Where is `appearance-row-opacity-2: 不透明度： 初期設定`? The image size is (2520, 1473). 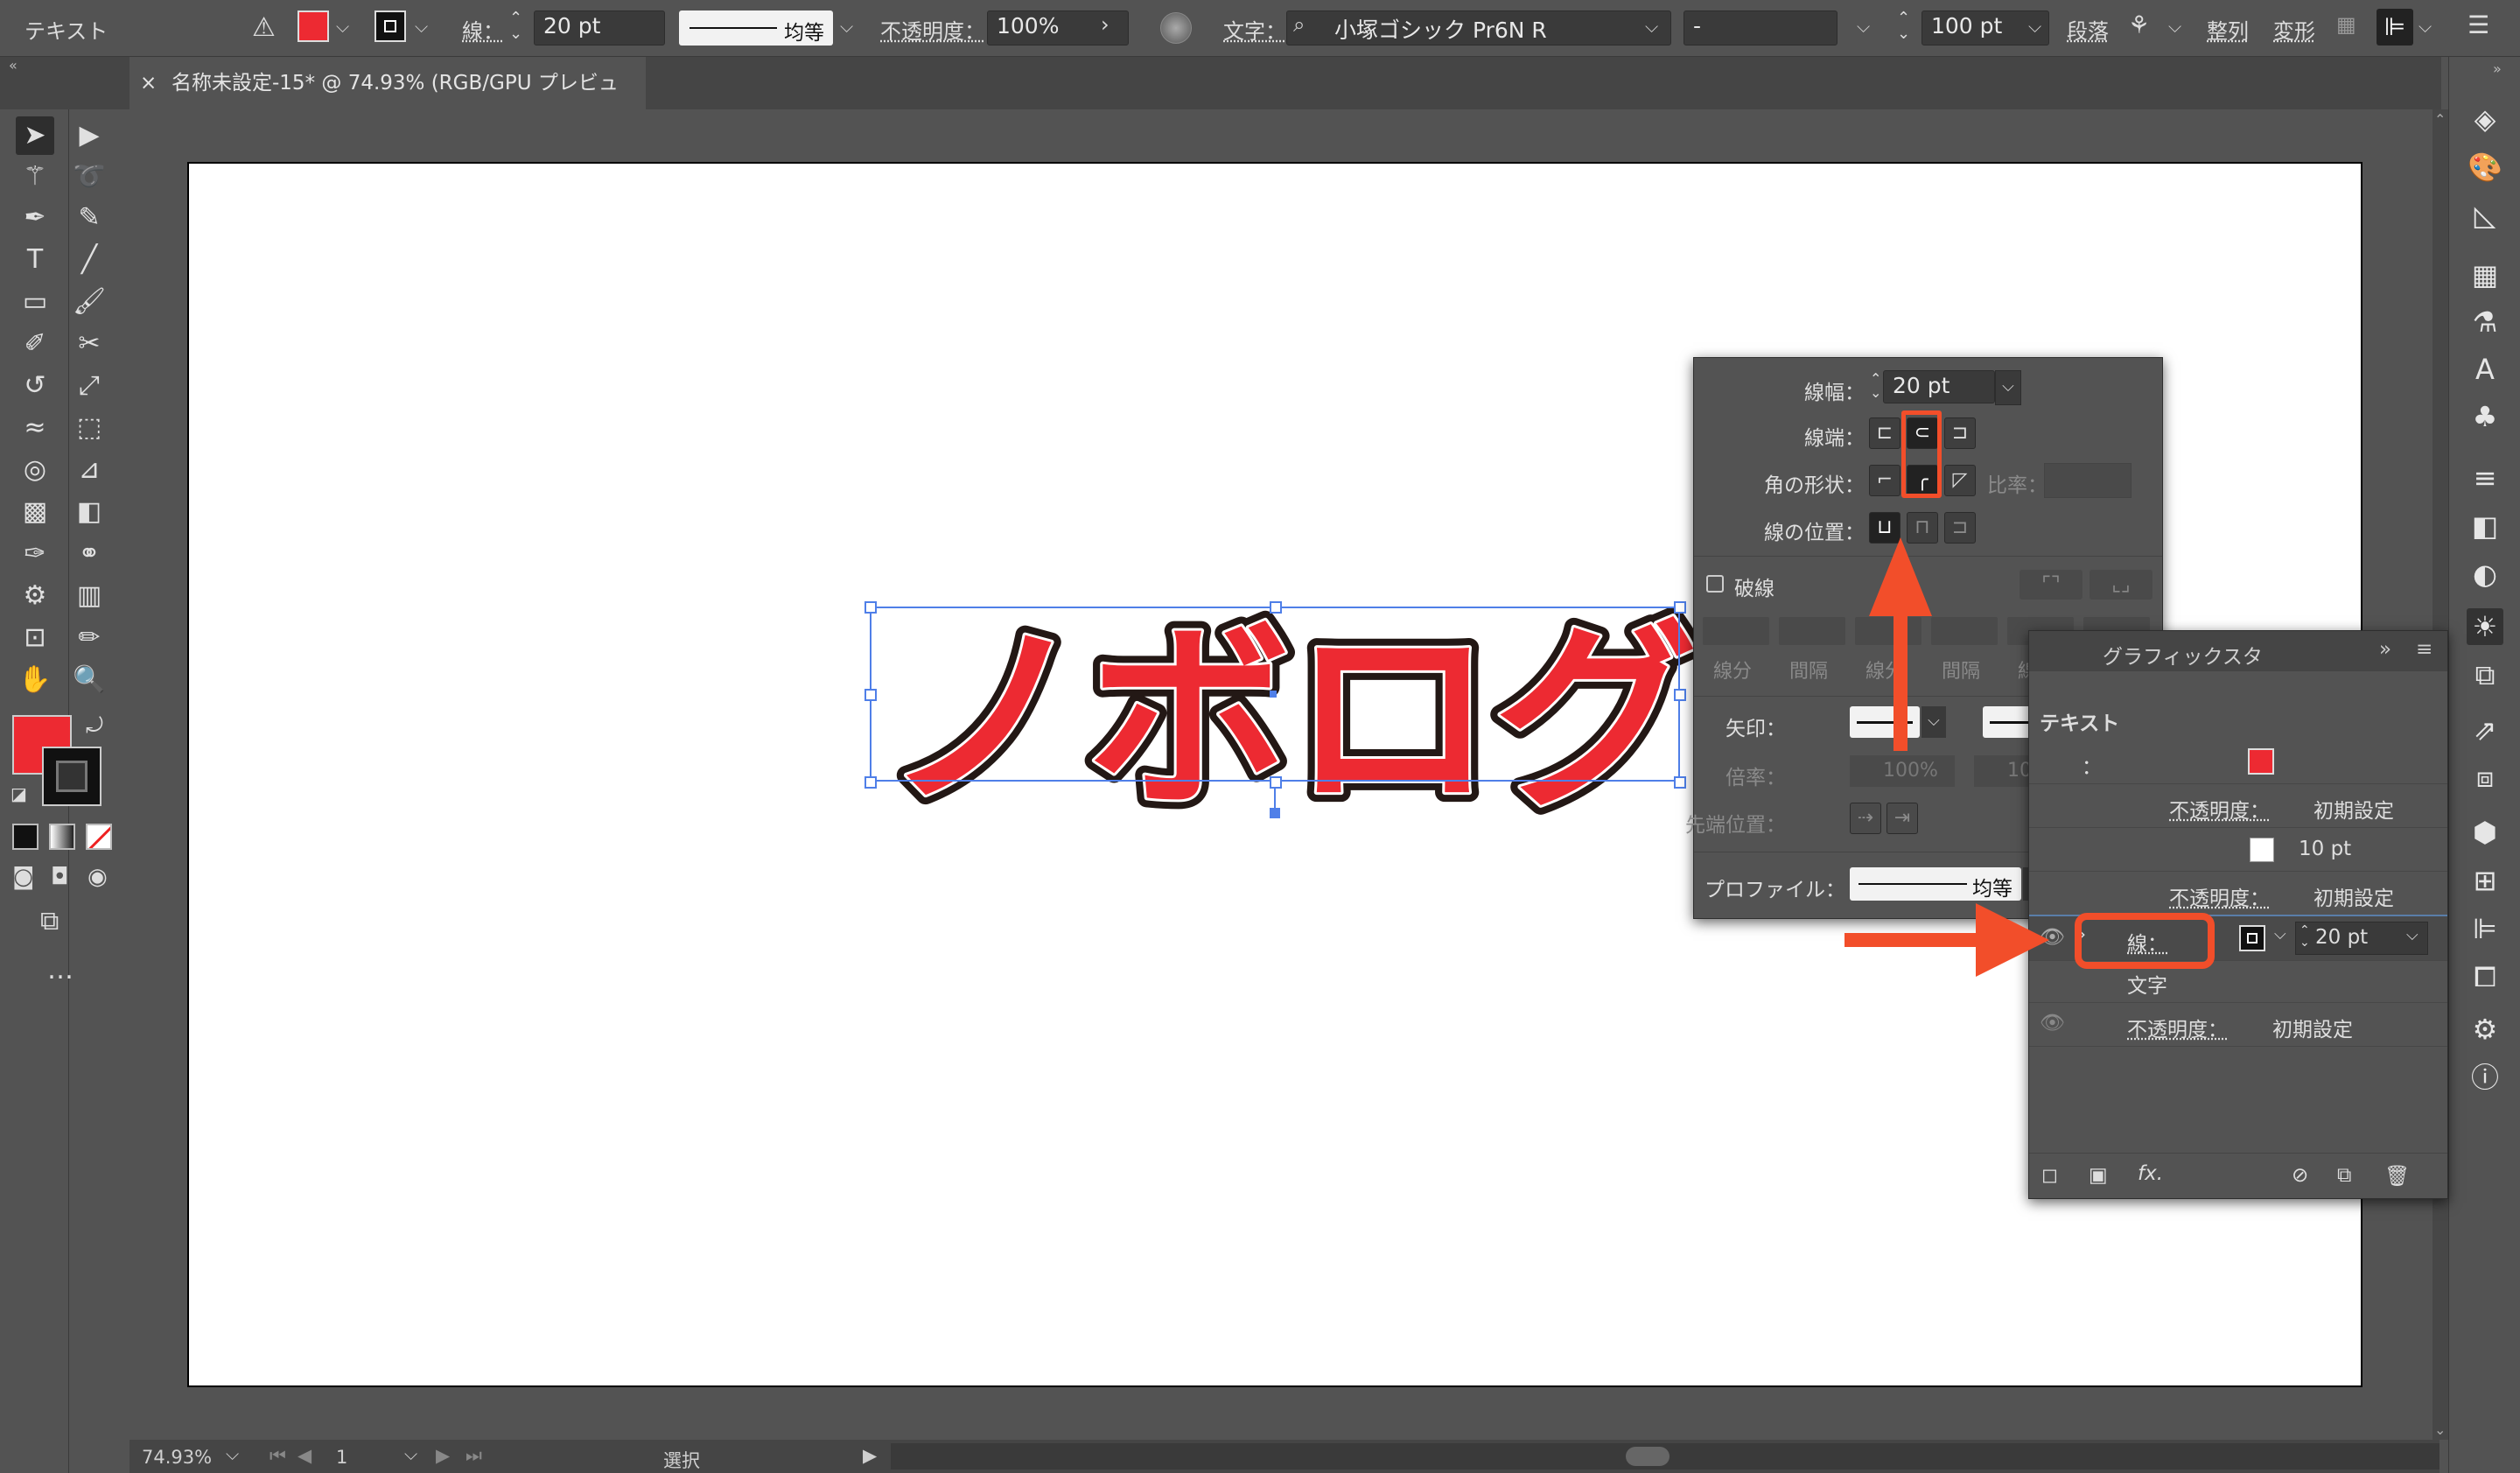
appearance-row-opacity-2: 不透明度： 初期設定 is located at coordinates (2238, 893).